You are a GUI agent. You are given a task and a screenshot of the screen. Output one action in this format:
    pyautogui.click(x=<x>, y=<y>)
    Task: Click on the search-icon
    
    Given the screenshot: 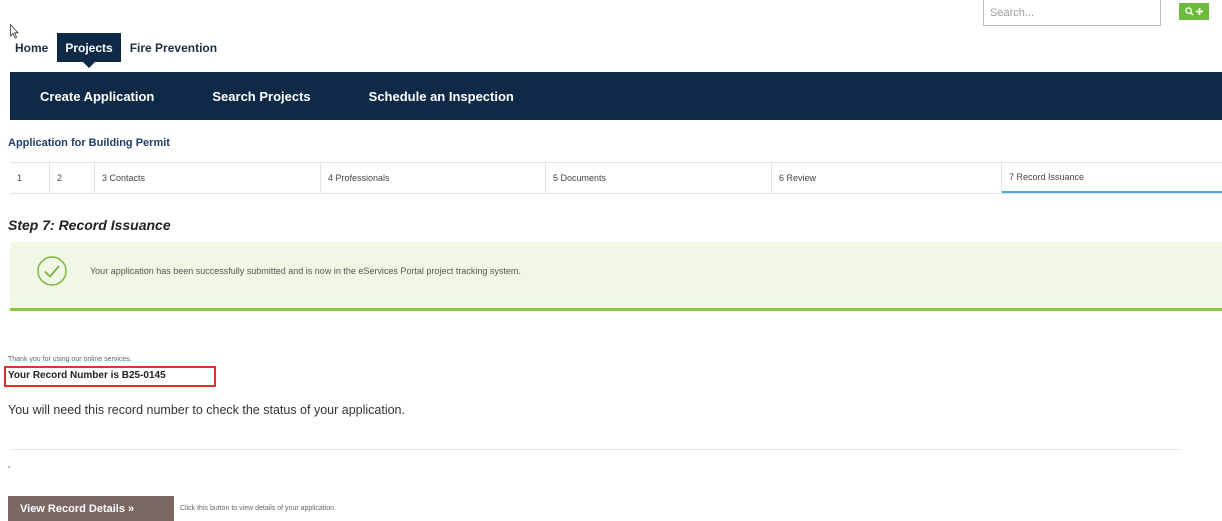 What is the action you would take?
    pyautogui.click(x=1189, y=11)
    